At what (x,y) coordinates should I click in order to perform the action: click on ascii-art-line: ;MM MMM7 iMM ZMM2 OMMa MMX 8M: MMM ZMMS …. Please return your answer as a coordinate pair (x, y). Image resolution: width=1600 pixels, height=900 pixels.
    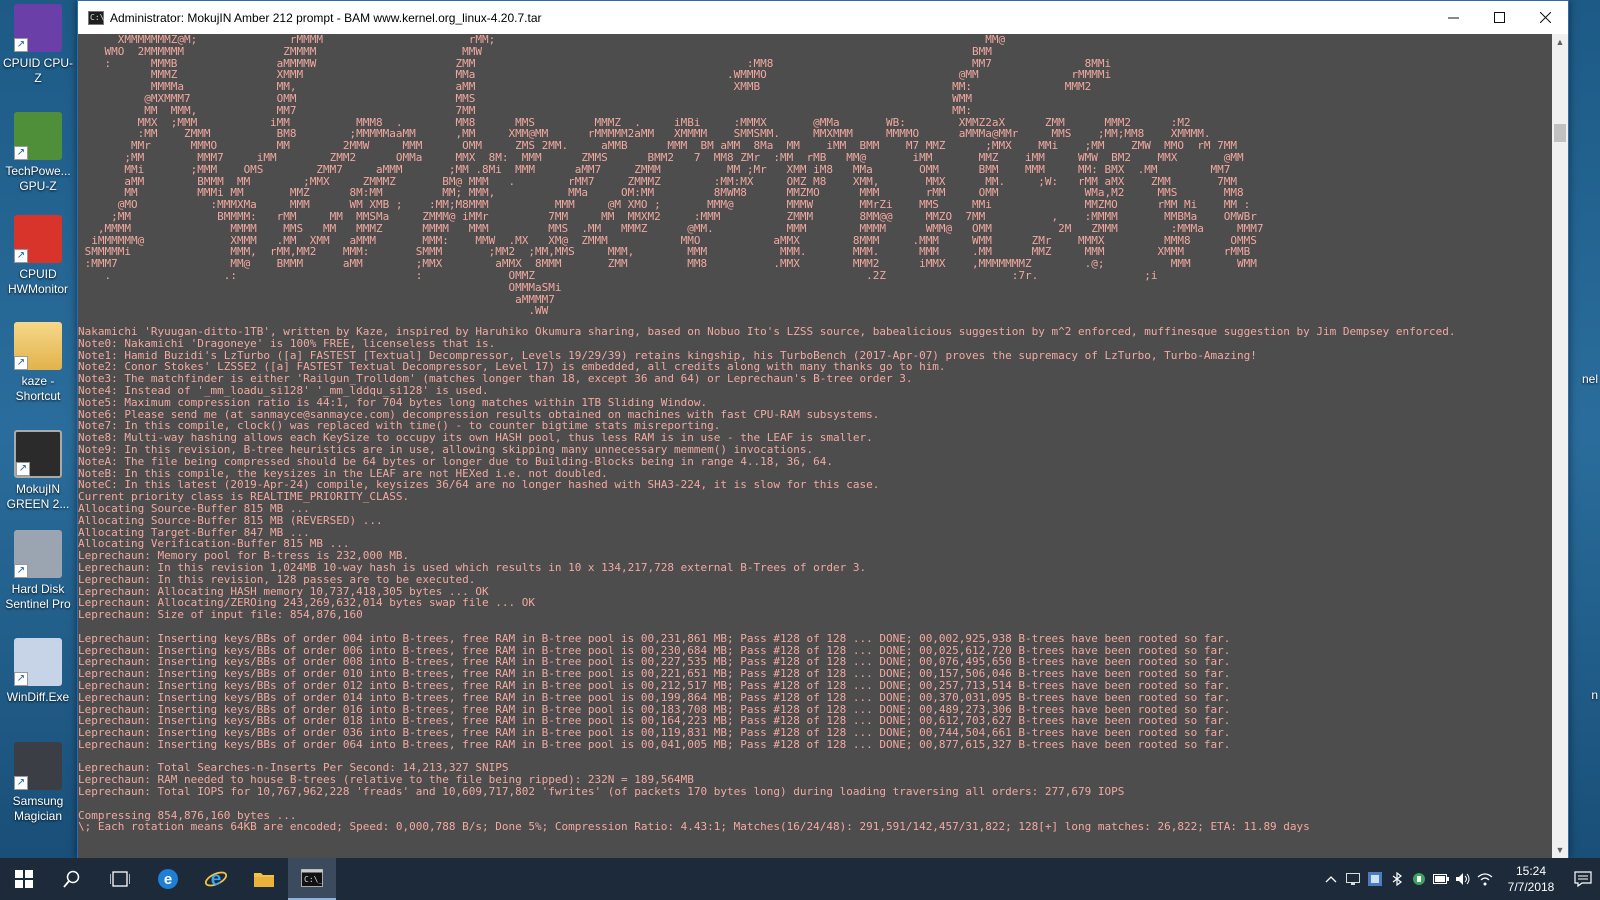
    Looking at the image, I should click on (661, 157).